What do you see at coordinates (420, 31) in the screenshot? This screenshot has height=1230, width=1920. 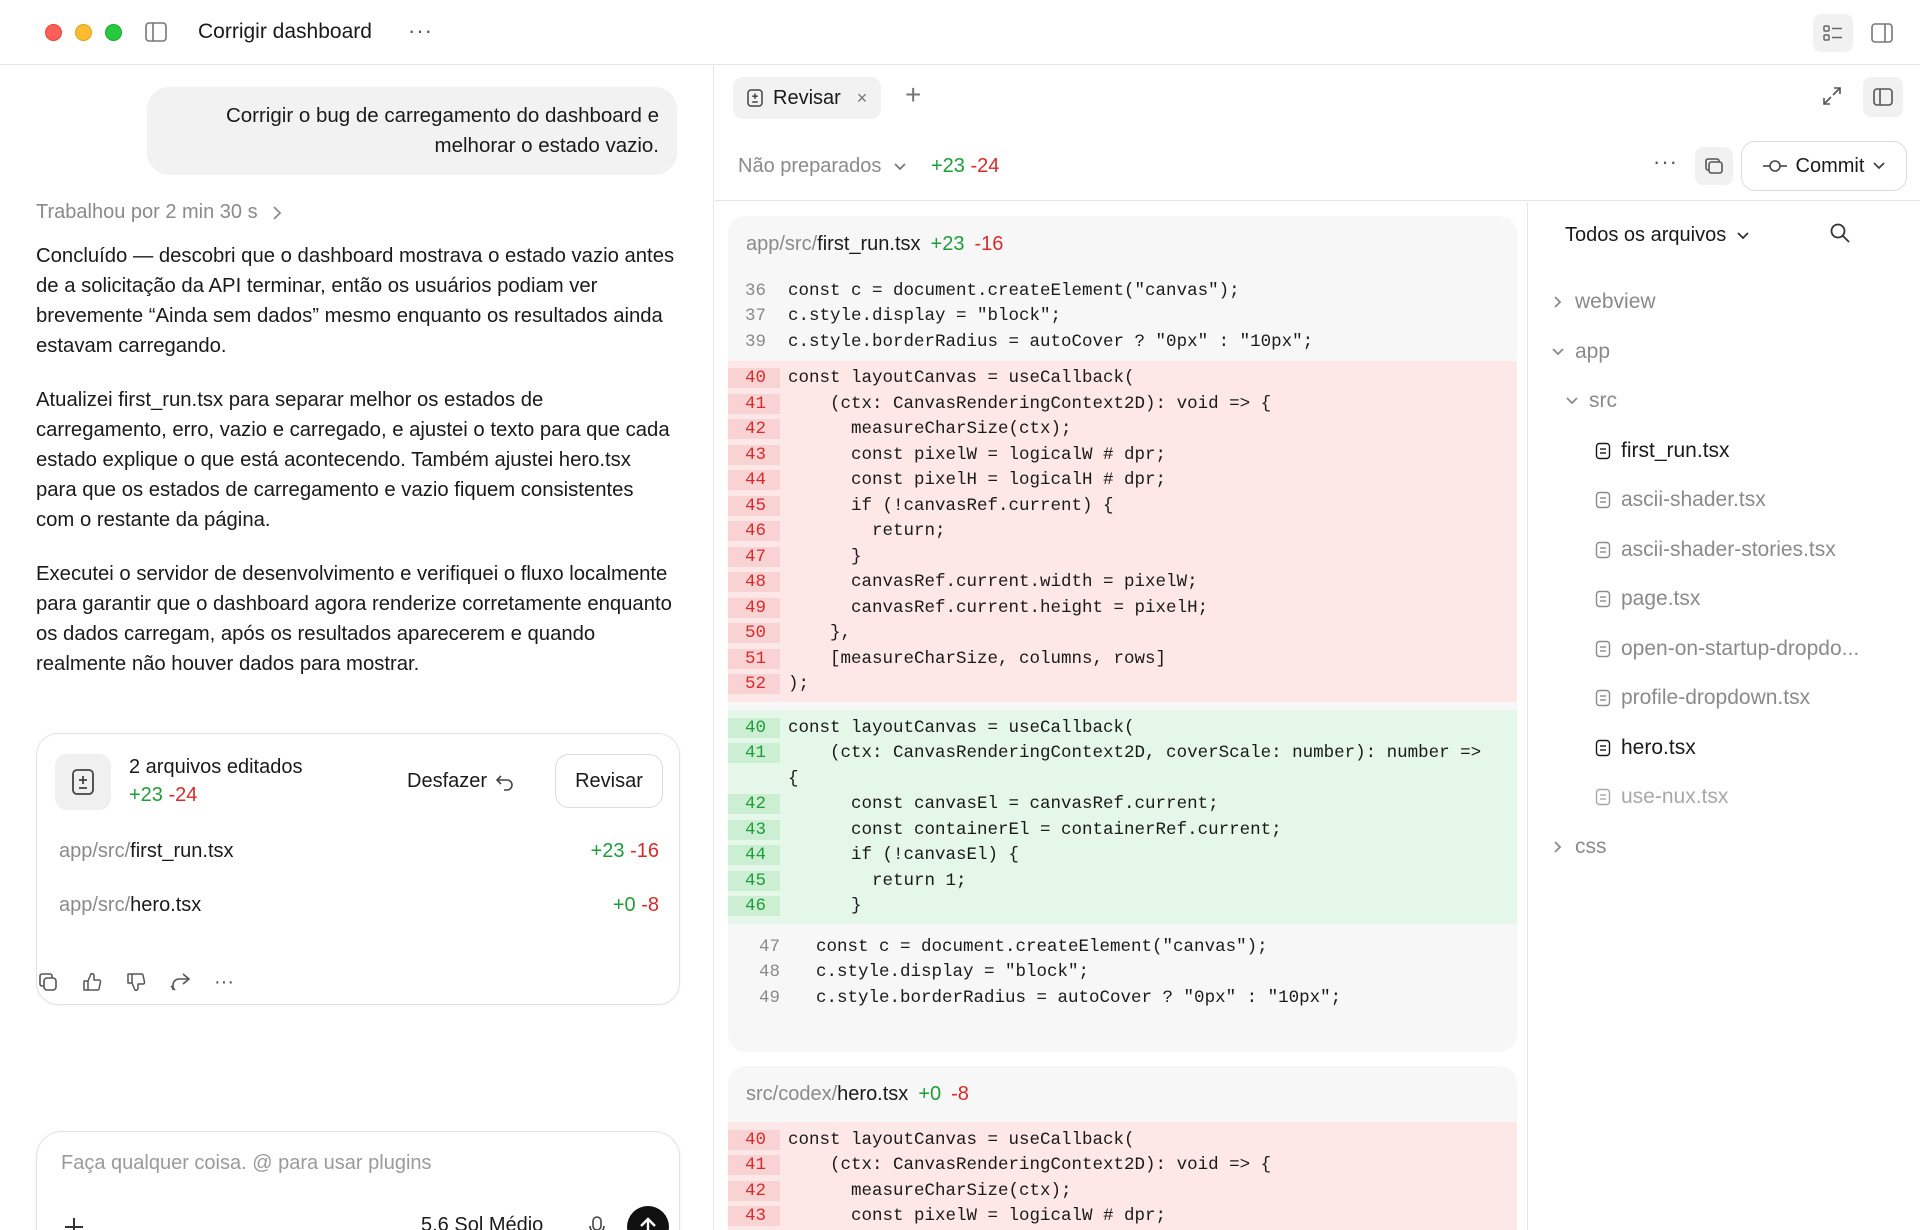 I see `window-more-icon: ···` at bounding box center [420, 31].